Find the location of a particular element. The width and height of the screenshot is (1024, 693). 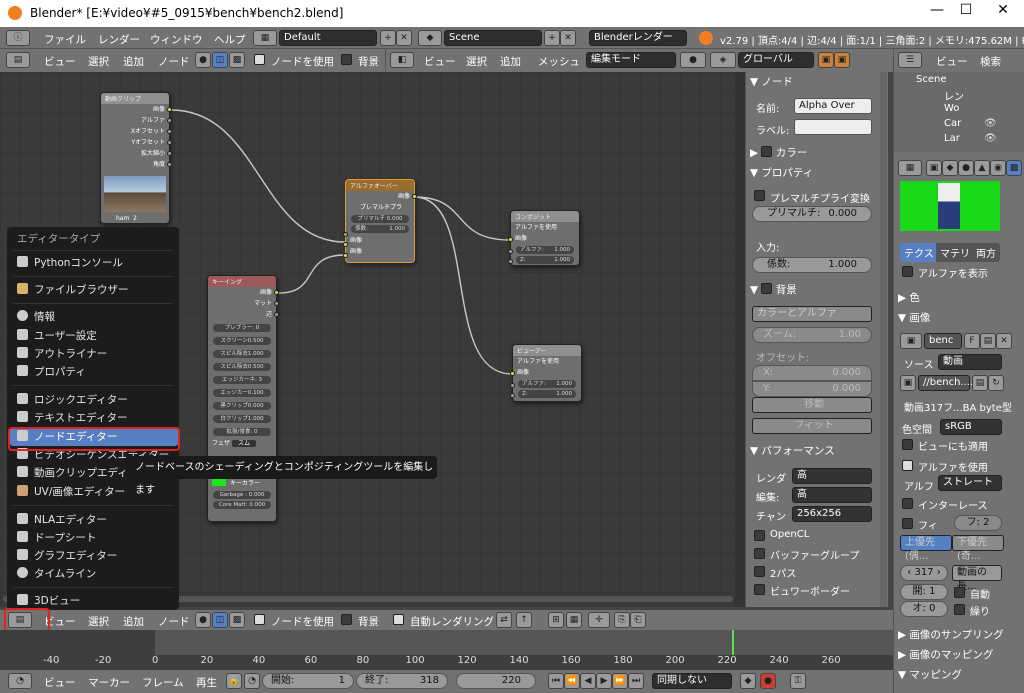

node-menu-add: 追加 is located at coordinates (133, 61).